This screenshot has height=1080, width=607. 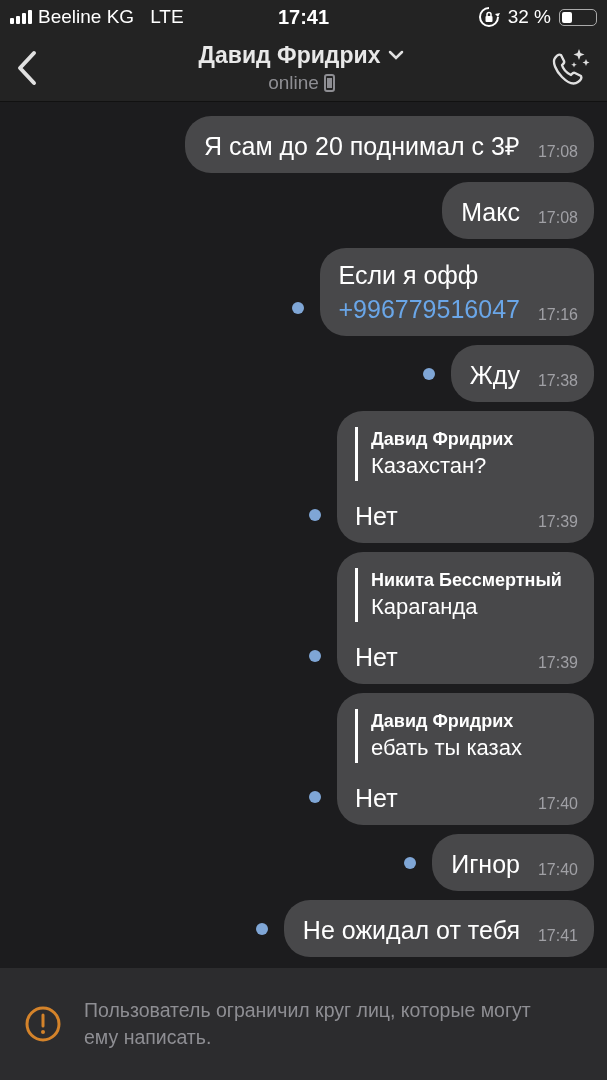 I want to click on message-time: 17:16, so click(x=557, y=315).